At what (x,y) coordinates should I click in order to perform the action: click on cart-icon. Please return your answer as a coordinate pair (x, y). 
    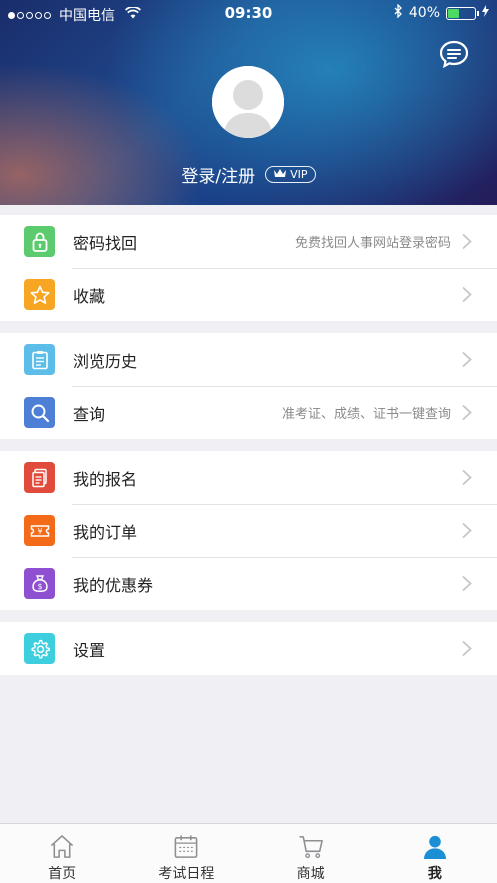
    Looking at the image, I should click on (311, 847).